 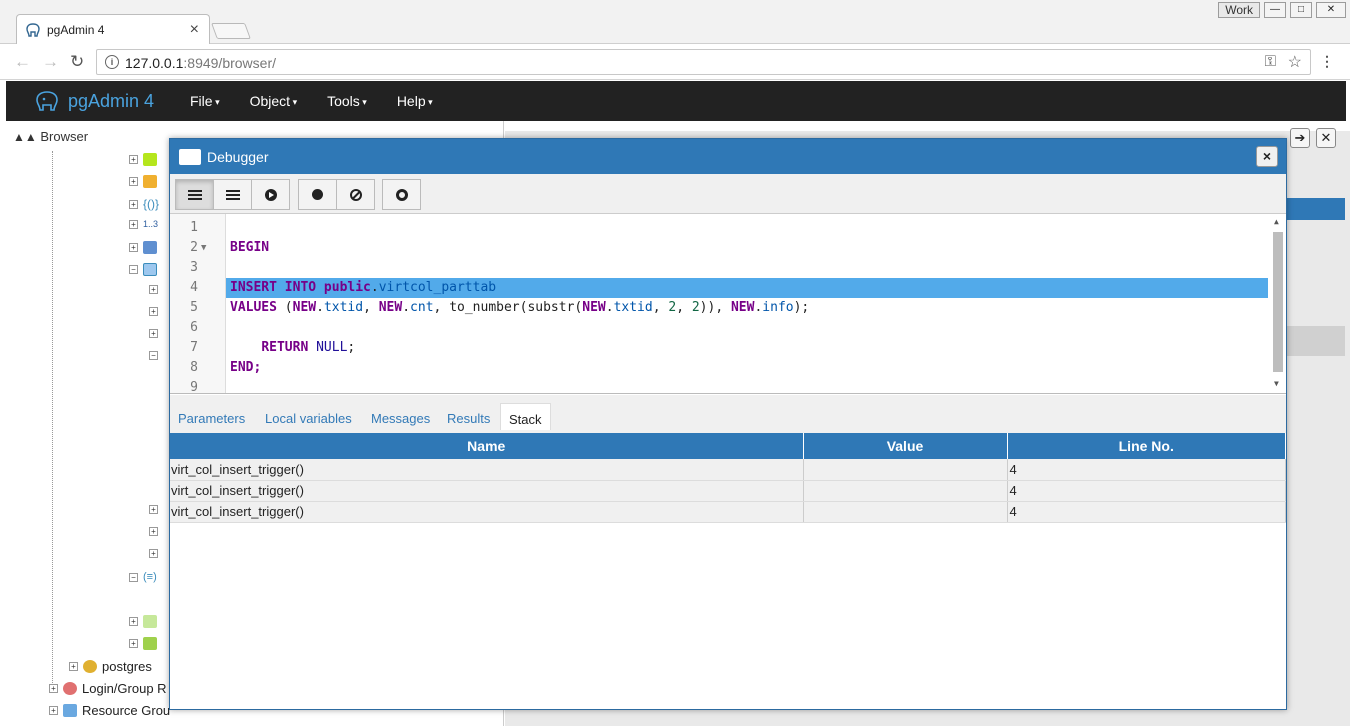 I want to click on debugger-close-button: ×, so click(x=1267, y=156).